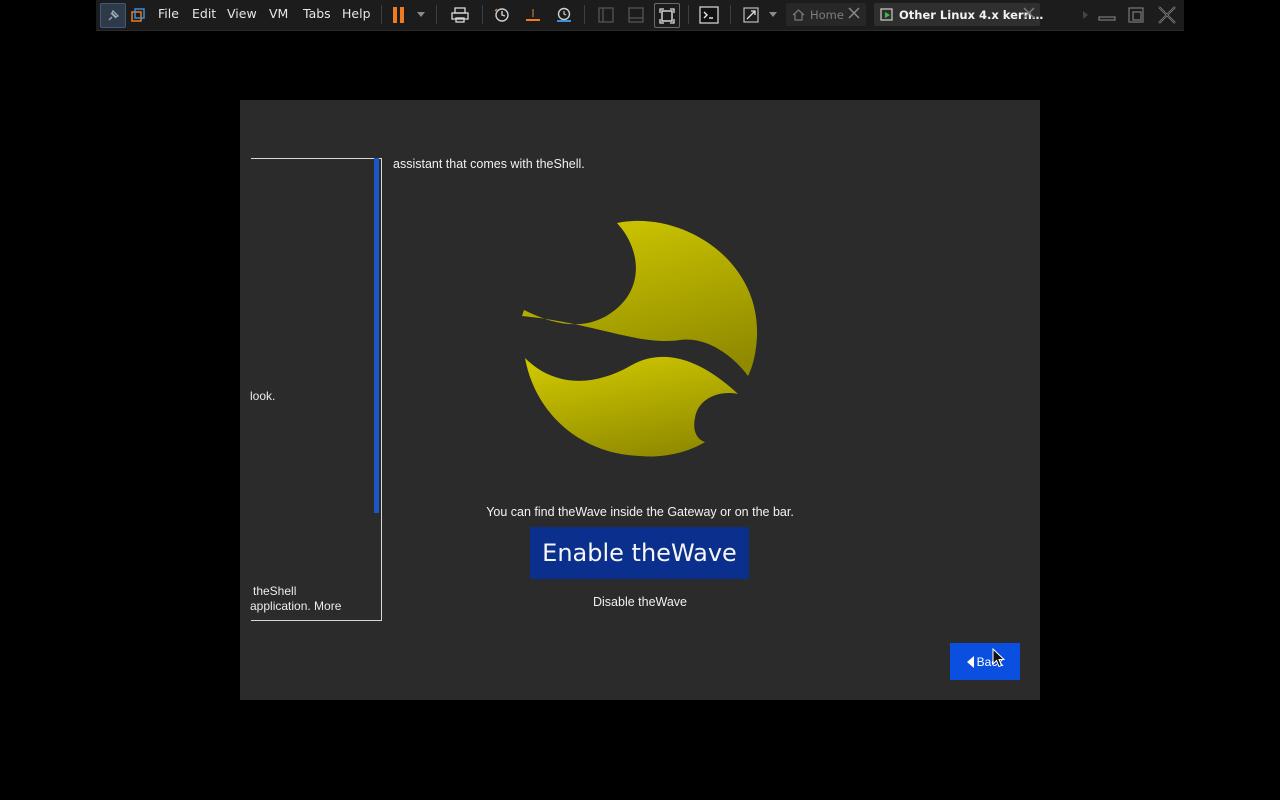 Image resolution: width=1280 pixels, height=800 pixels. I want to click on menu-help: Help, so click(356, 15).